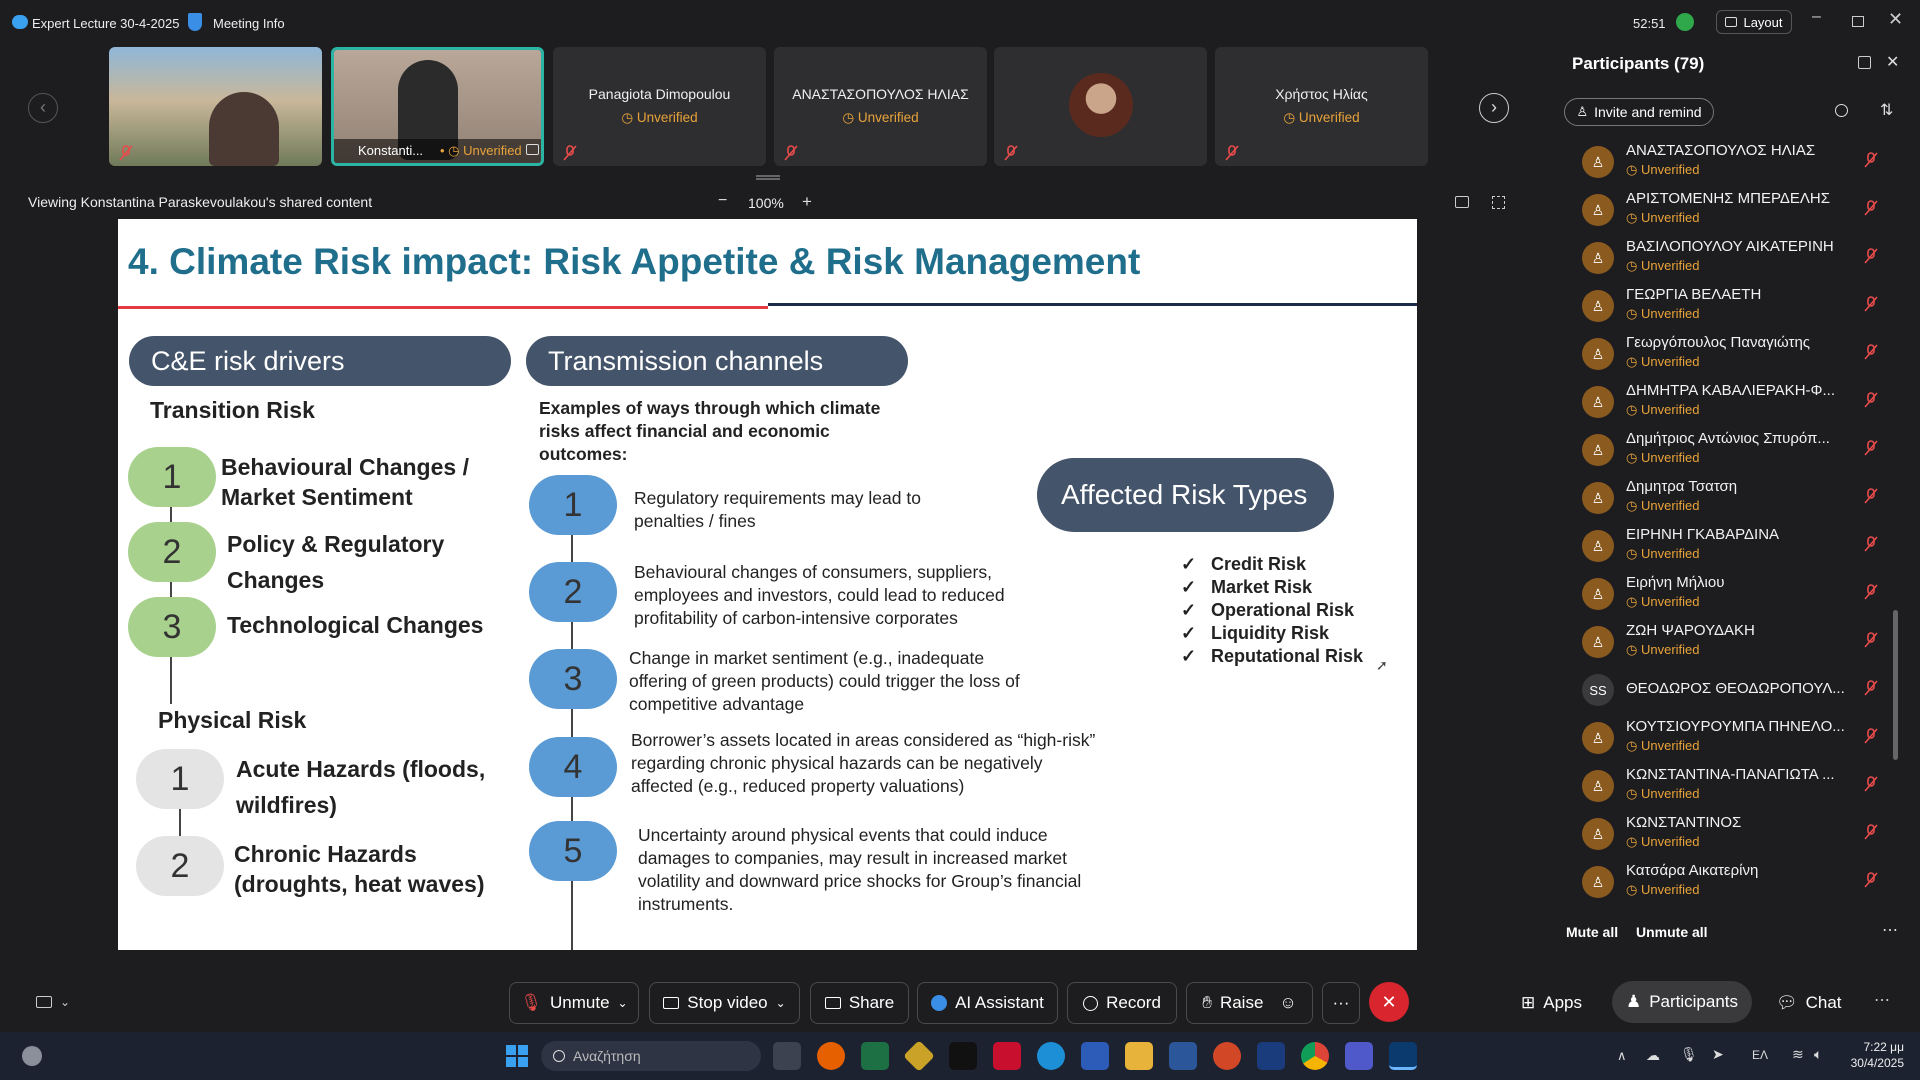 The image size is (1920, 1080). What do you see at coordinates (1639, 112) in the screenshot?
I see `invite-button: ♙ Invite and remind` at bounding box center [1639, 112].